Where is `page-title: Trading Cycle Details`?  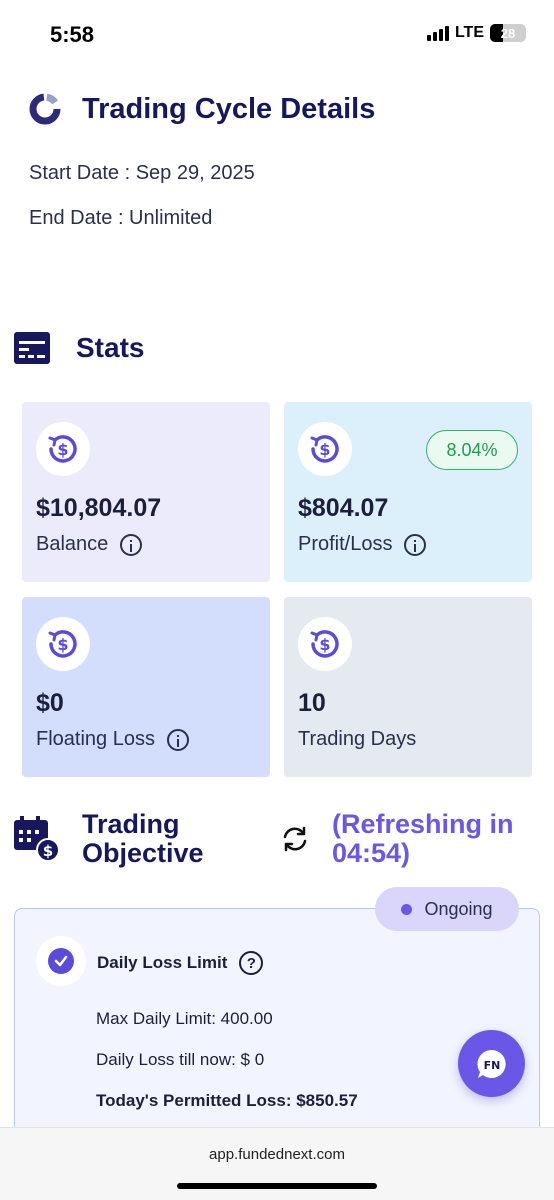 page-title: Trading Cycle Details is located at coordinates (229, 108).